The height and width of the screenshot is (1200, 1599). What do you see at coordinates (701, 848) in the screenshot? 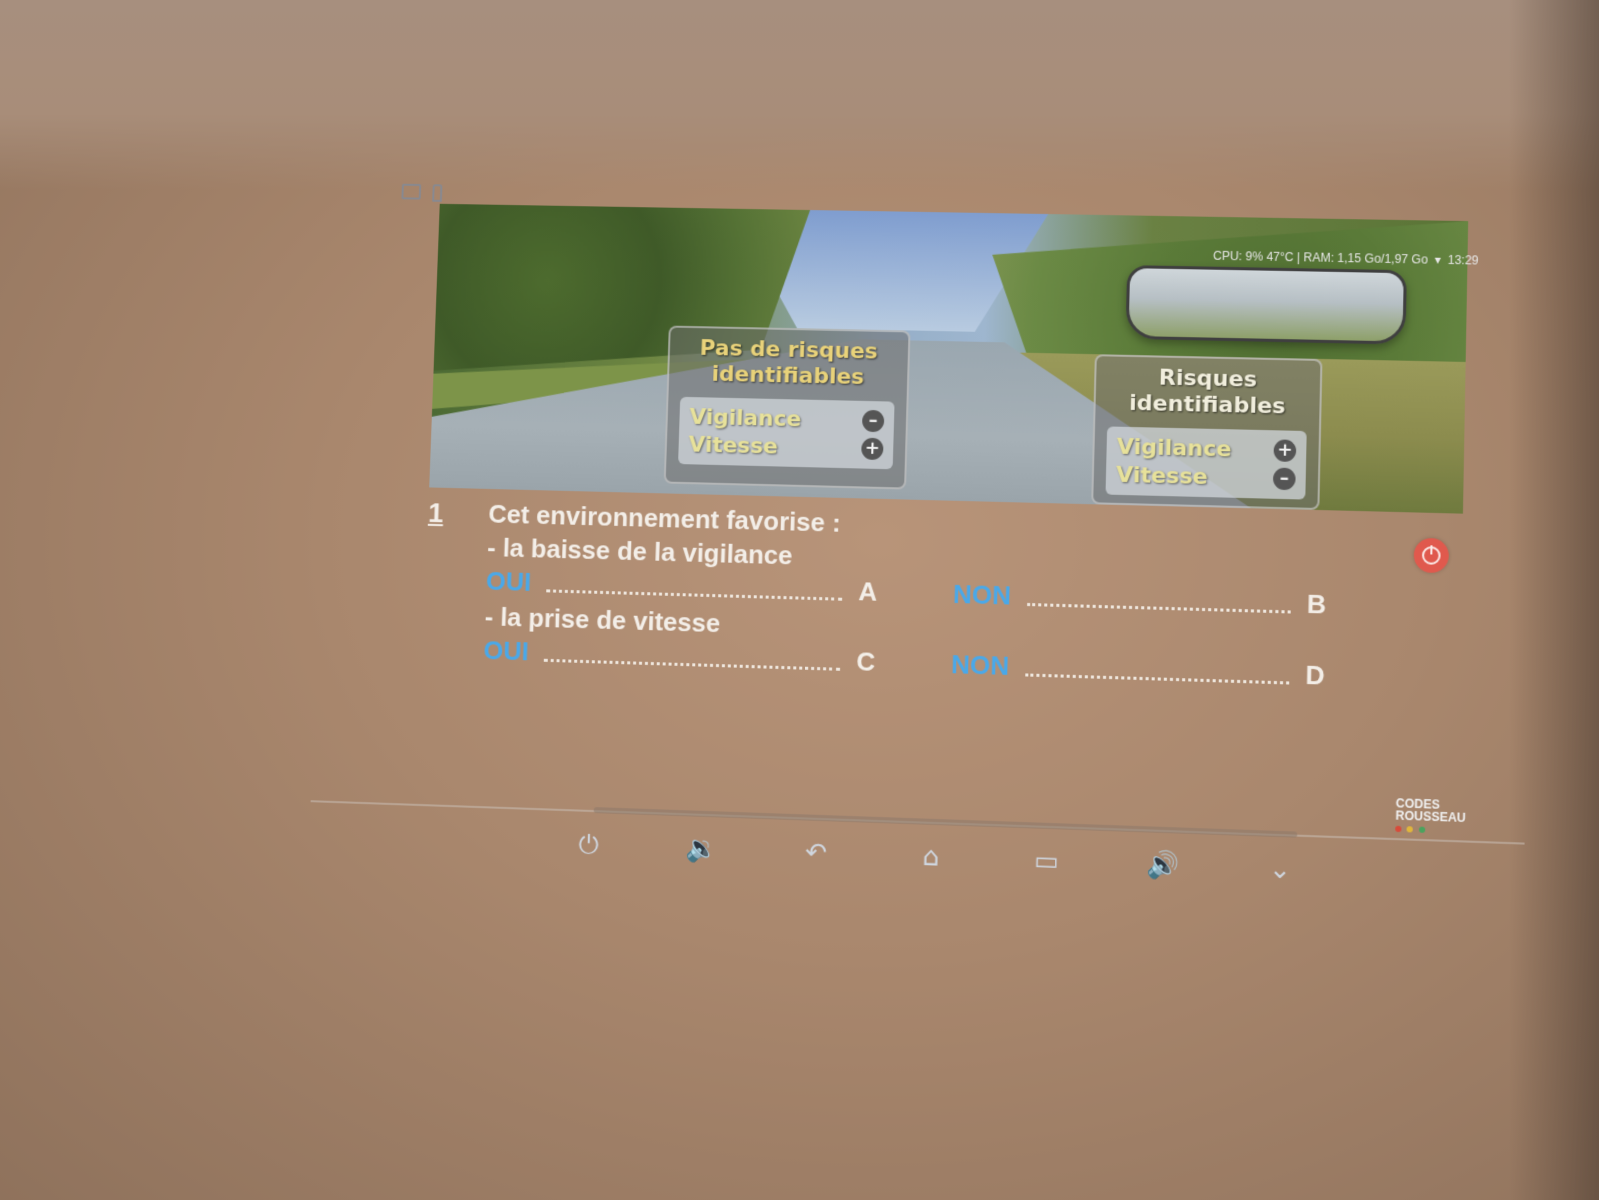
I see `volume-down-icon: 🔉` at bounding box center [701, 848].